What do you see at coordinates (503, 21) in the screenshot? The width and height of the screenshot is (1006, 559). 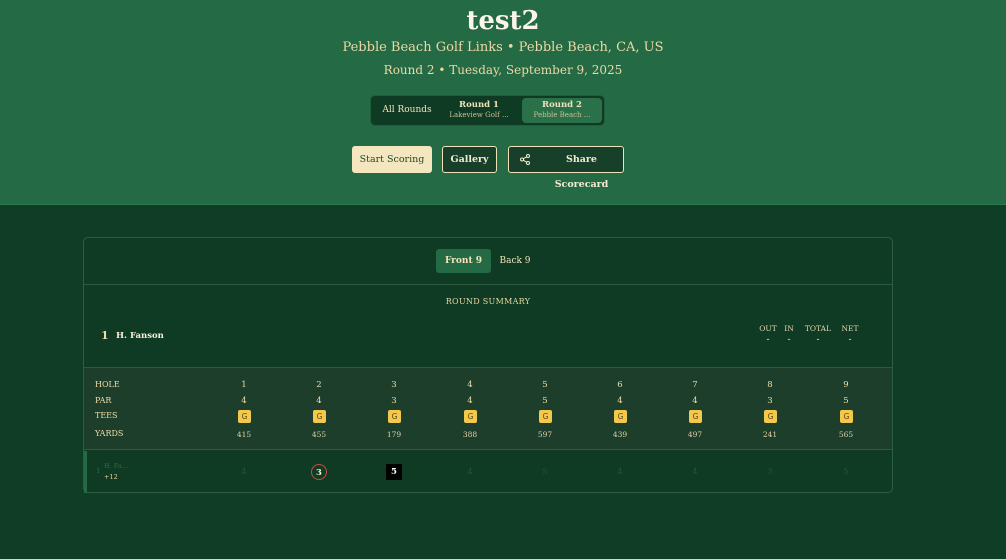 I see `page-title: test2` at bounding box center [503, 21].